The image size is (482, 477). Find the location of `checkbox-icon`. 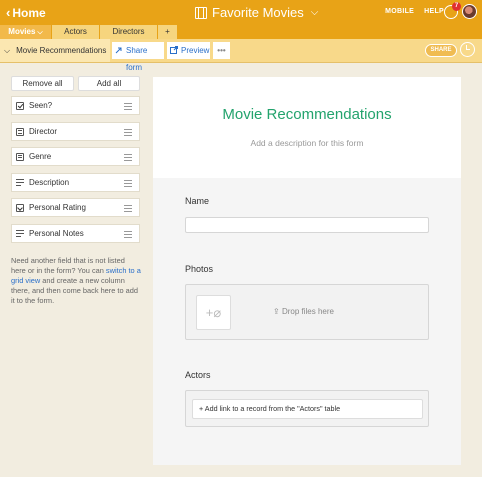

checkbox-icon is located at coordinates (20, 106).